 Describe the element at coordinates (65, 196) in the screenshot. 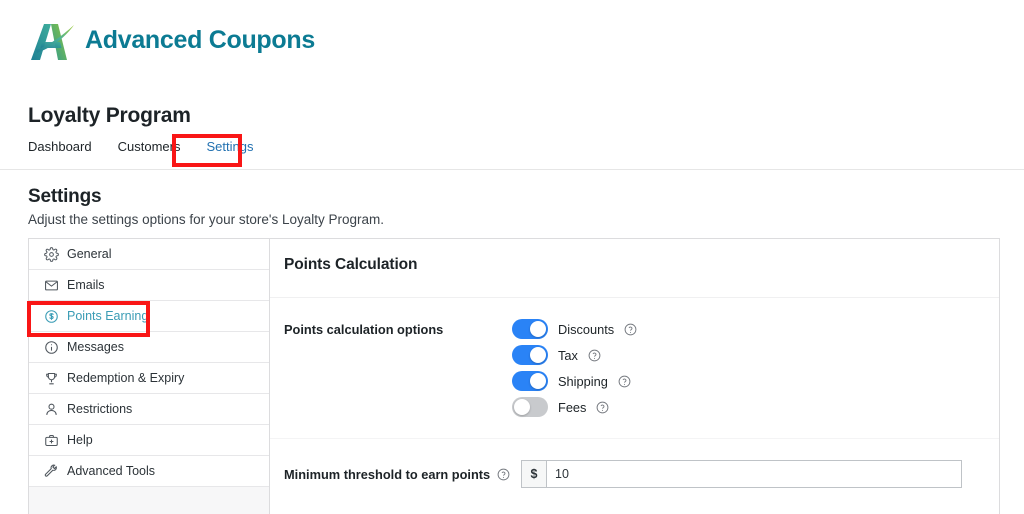

I see `settings-heading: Settings` at that location.